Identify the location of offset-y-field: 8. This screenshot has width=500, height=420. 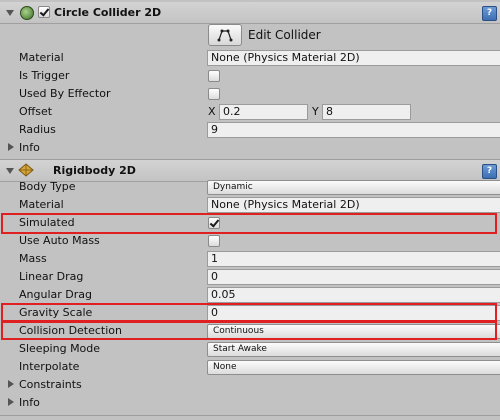
(366, 112).